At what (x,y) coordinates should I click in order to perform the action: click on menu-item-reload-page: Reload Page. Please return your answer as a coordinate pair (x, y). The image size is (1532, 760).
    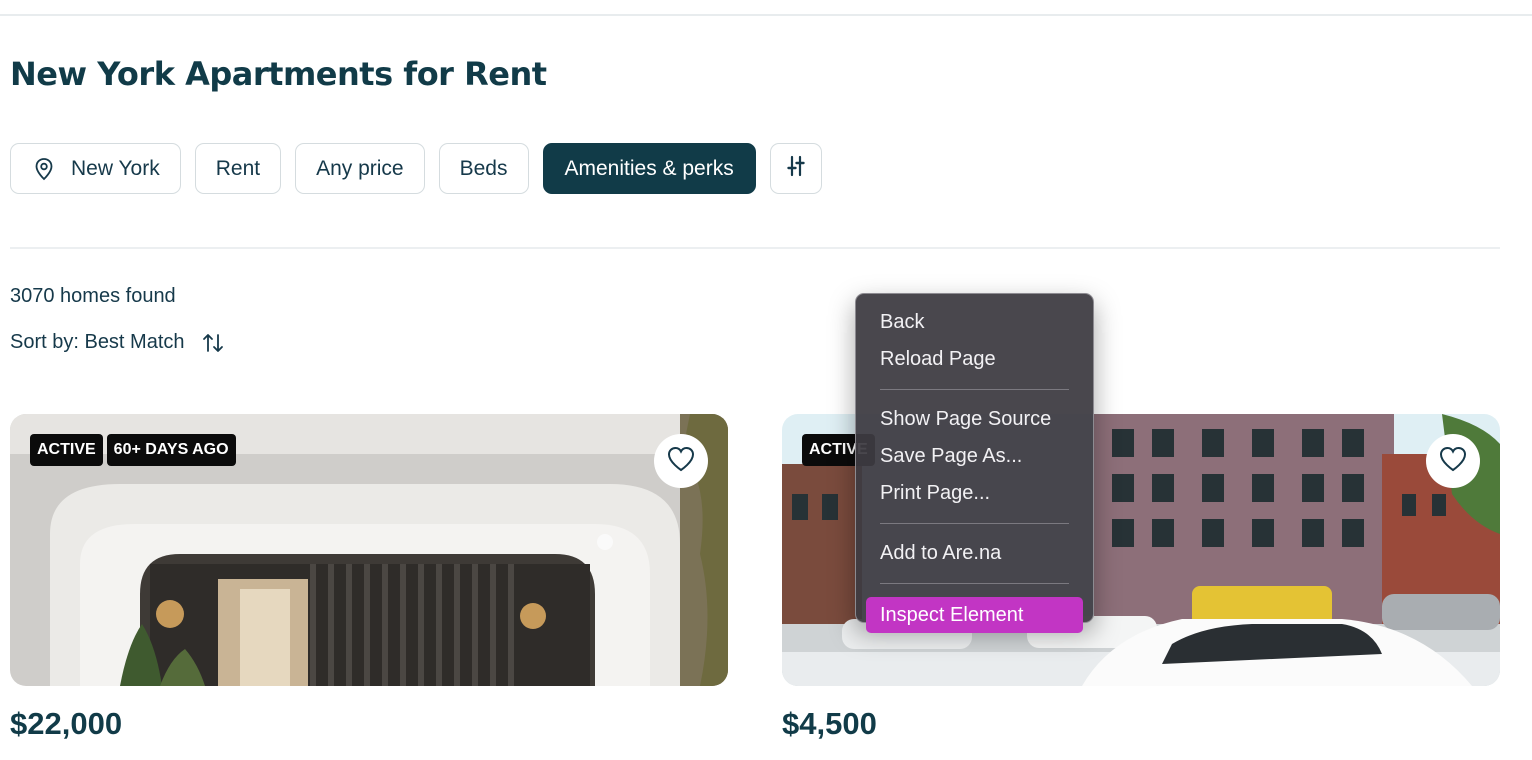
    Looking at the image, I should click on (974, 361).